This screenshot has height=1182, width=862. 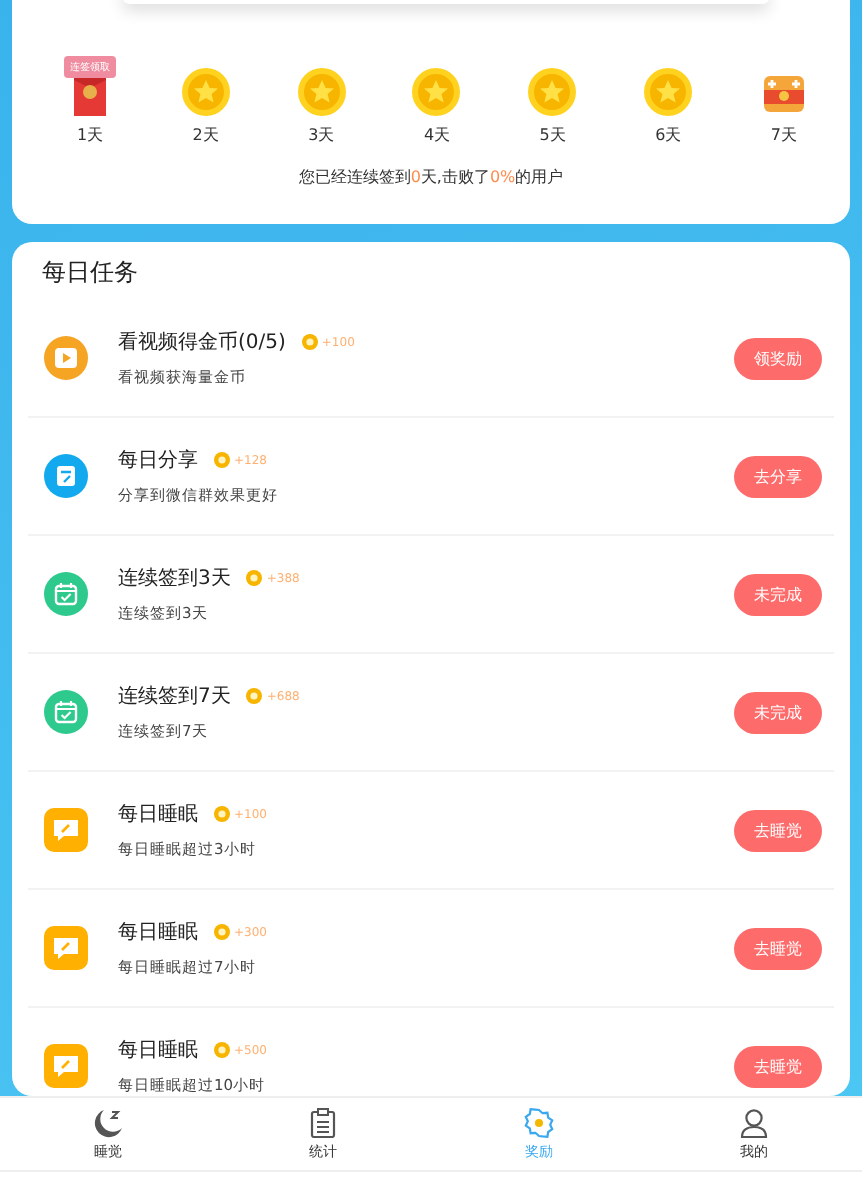 What do you see at coordinates (174, 696) in the screenshot?
I see `task-title: 连续签到7天` at bounding box center [174, 696].